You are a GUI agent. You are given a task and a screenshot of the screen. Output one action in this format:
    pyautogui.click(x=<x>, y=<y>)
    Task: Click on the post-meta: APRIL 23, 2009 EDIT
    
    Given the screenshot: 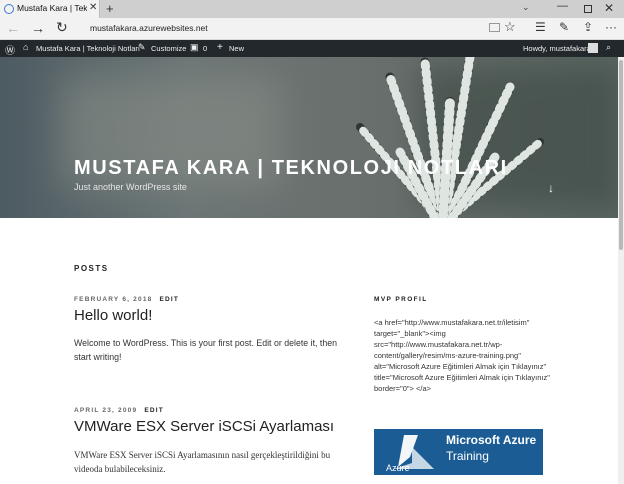 What is the action you would take?
    pyautogui.click(x=119, y=410)
    